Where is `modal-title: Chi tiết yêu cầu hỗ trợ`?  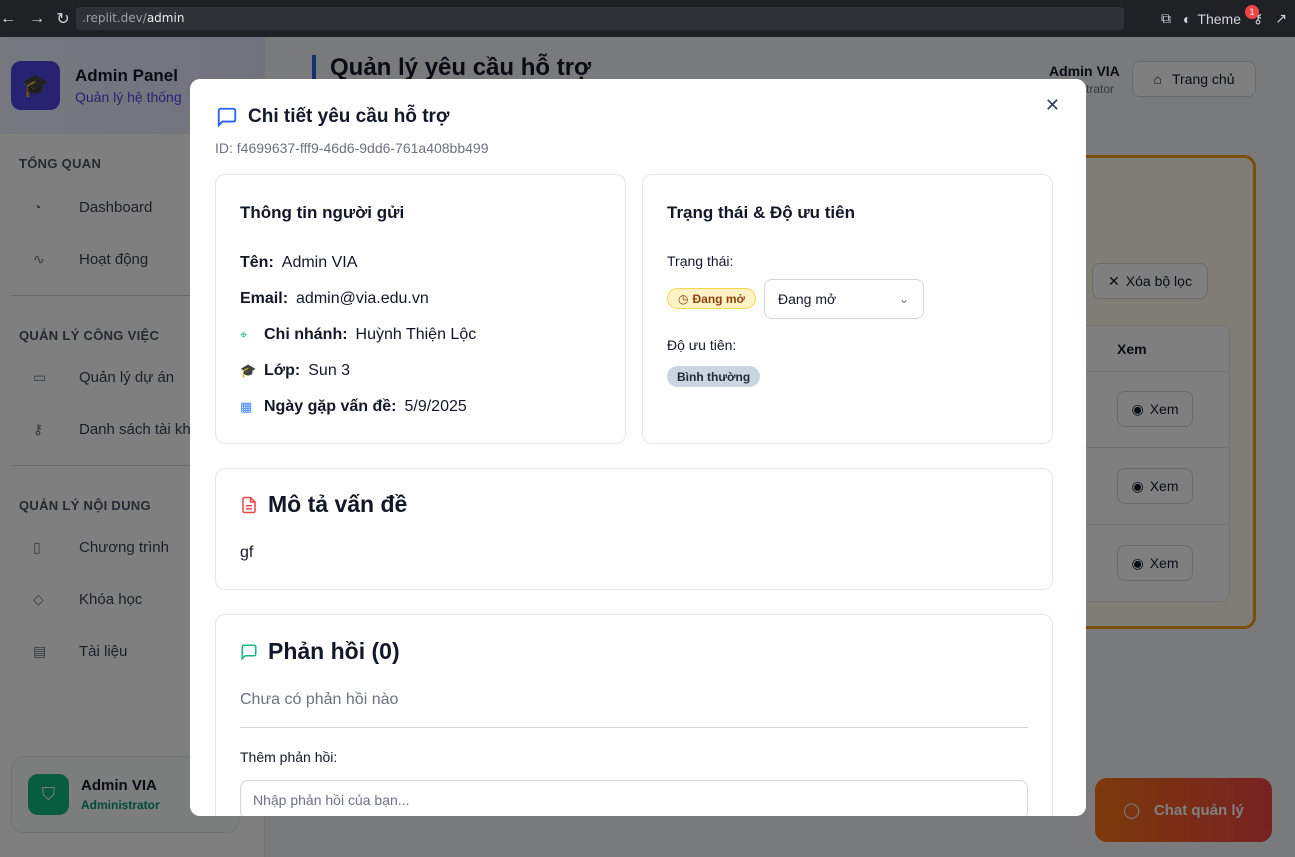
modal-title: Chi tiết yêu cầu hỗ trợ is located at coordinates (332, 117).